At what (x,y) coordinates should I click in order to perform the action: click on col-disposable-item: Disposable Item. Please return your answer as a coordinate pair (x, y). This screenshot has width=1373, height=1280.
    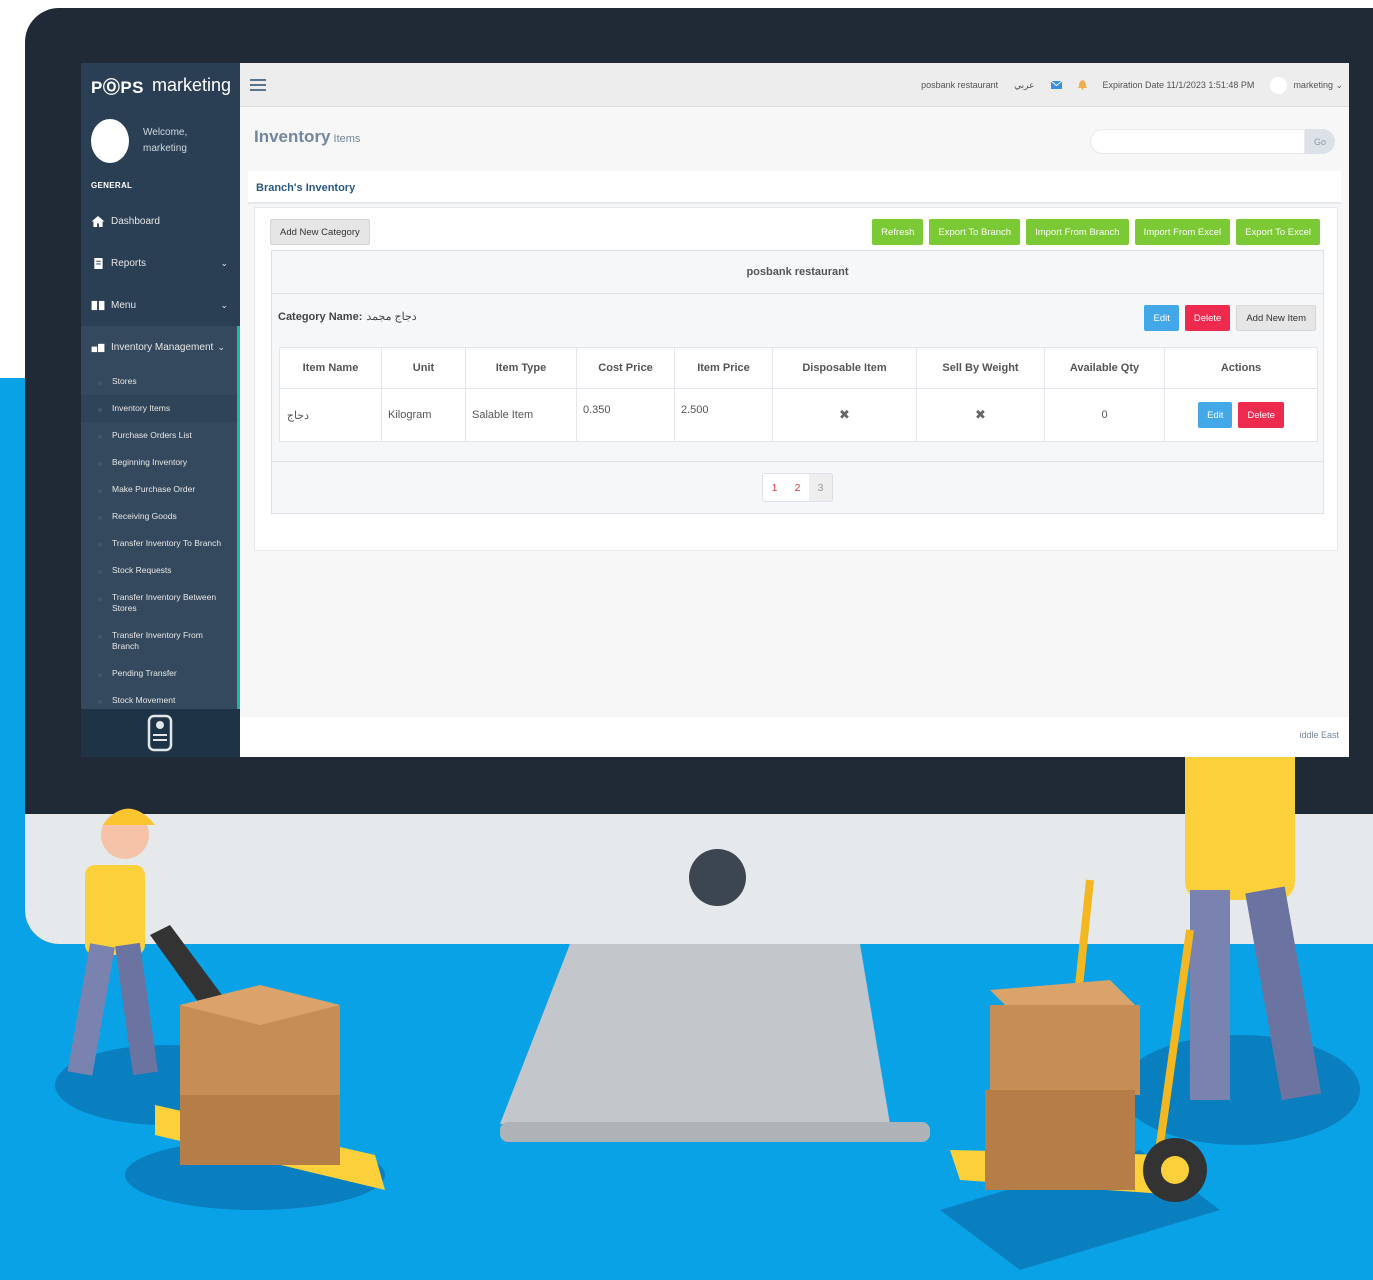
    Looking at the image, I should click on (844, 368).